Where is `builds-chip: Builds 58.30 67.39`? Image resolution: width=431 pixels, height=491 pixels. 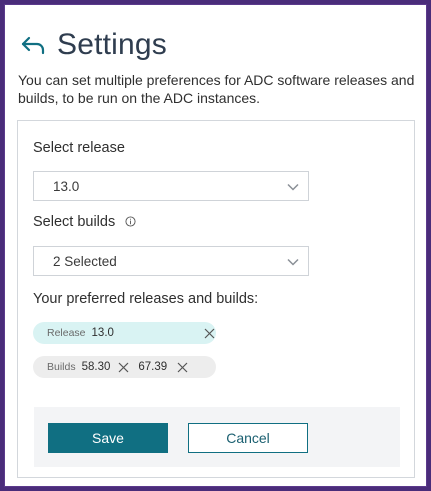
builds-chip: Builds 58.30 67.39 is located at coordinates (124, 367).